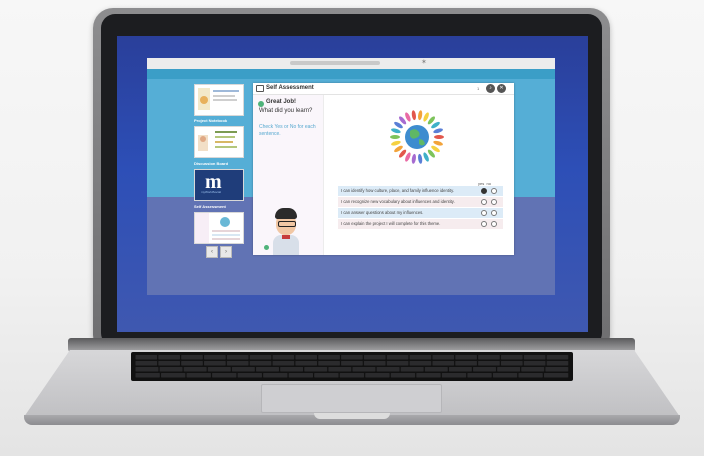  What do you see at coordinates (286, 111) in the screenshot?
I see `feedback-question: What did you learn?` at bounding box center [286, 111].